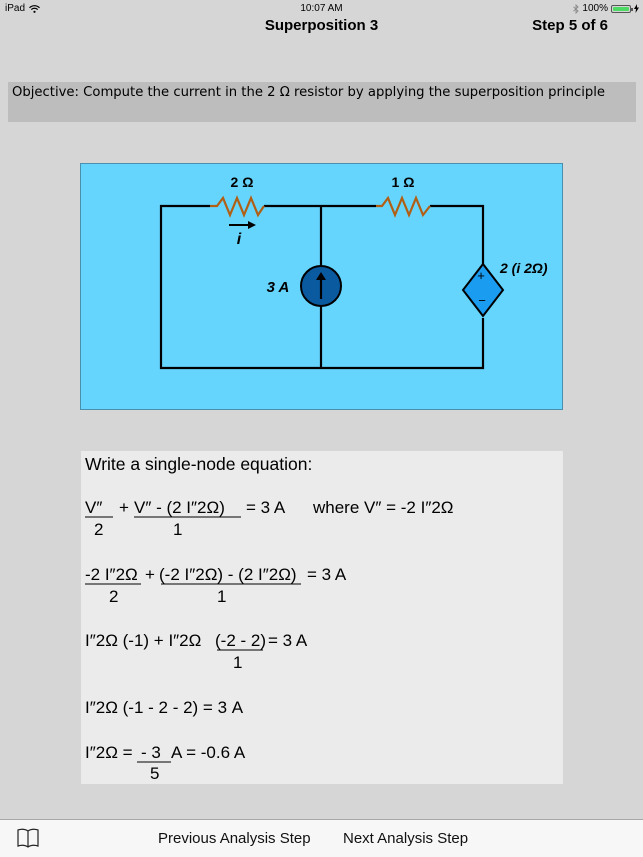 Image resolution: width=643 pixels, height=857 pixels. What do you see at coordinates (196, 651) in the screenshot?
I see `equation-3: I″2Ω (-1) + I″2Ω (-2 - 2) 1 = 3 A` at bounding box center [196, 651].